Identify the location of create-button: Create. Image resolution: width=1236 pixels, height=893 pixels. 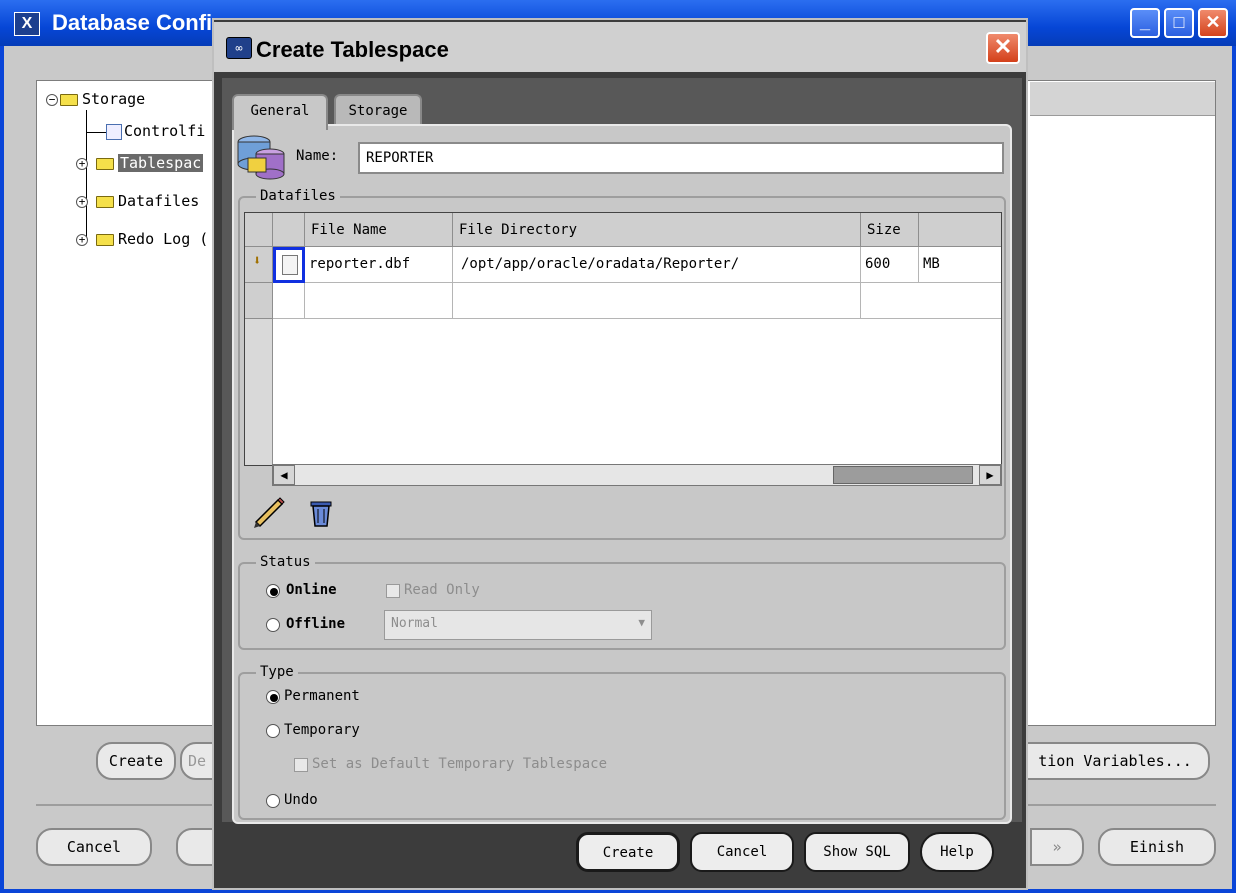
(628, 852).